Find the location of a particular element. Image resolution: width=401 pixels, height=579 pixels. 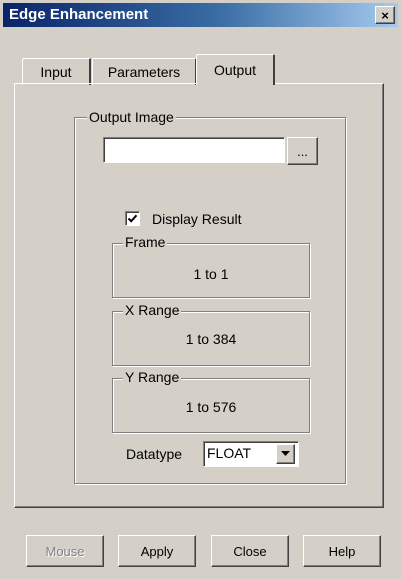

close-icon: × is located at coordinates (385, 15).